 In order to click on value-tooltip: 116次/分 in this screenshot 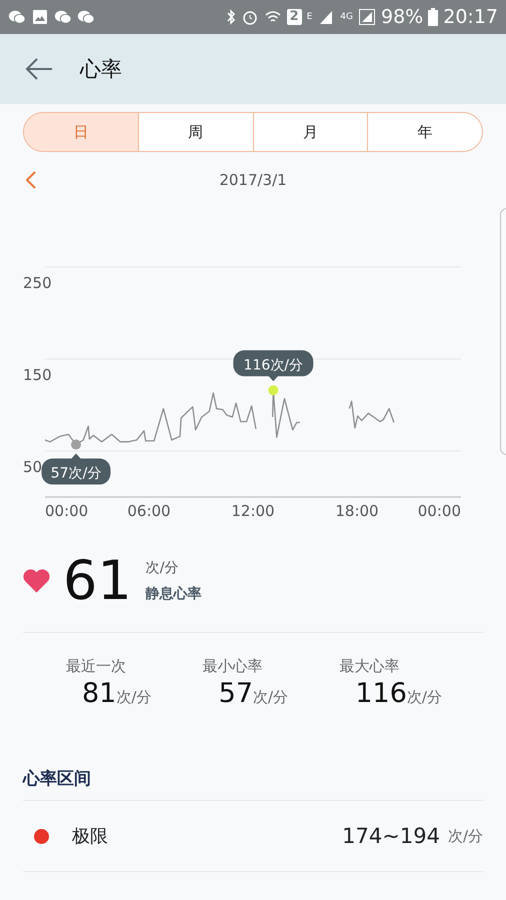, I will do `click(273, 366)`.